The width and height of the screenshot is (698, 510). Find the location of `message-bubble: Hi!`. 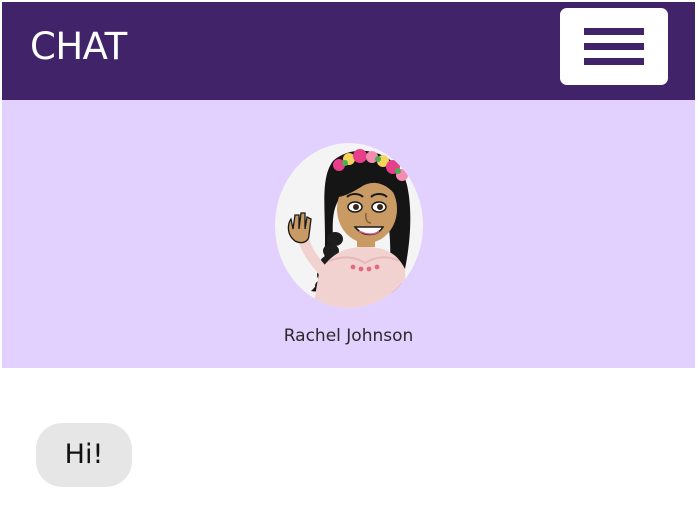

message-bubble: Hi! is located at coordinates (84, 455).